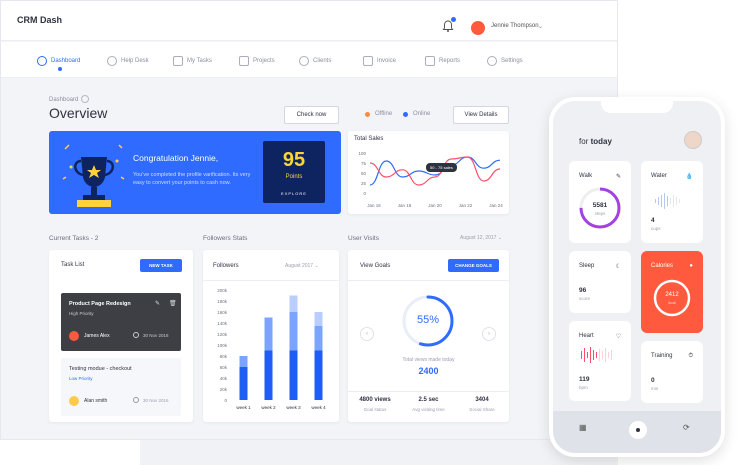 The image size is (750, 465). Describe the element at coordinates (128, 61) in the screenshot. I see `nav-help-desk: Help Desk` at that location.